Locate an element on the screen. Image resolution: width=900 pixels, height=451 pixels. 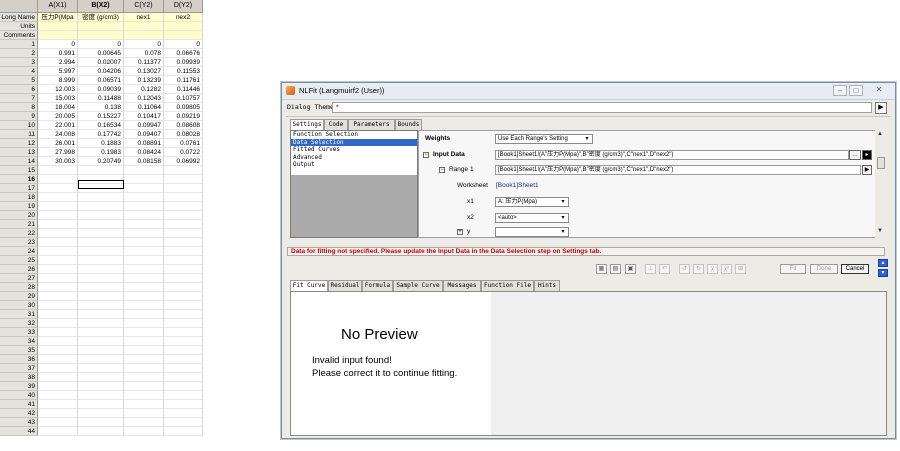
sheet-corner is located at coordinates (19, 6).